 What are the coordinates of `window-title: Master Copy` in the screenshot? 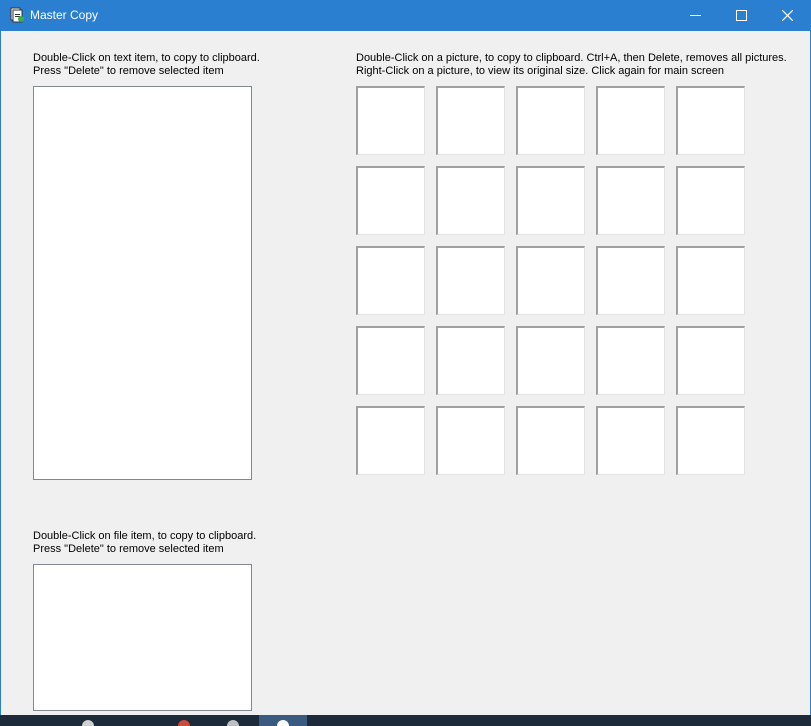 It's located at (64, 15).